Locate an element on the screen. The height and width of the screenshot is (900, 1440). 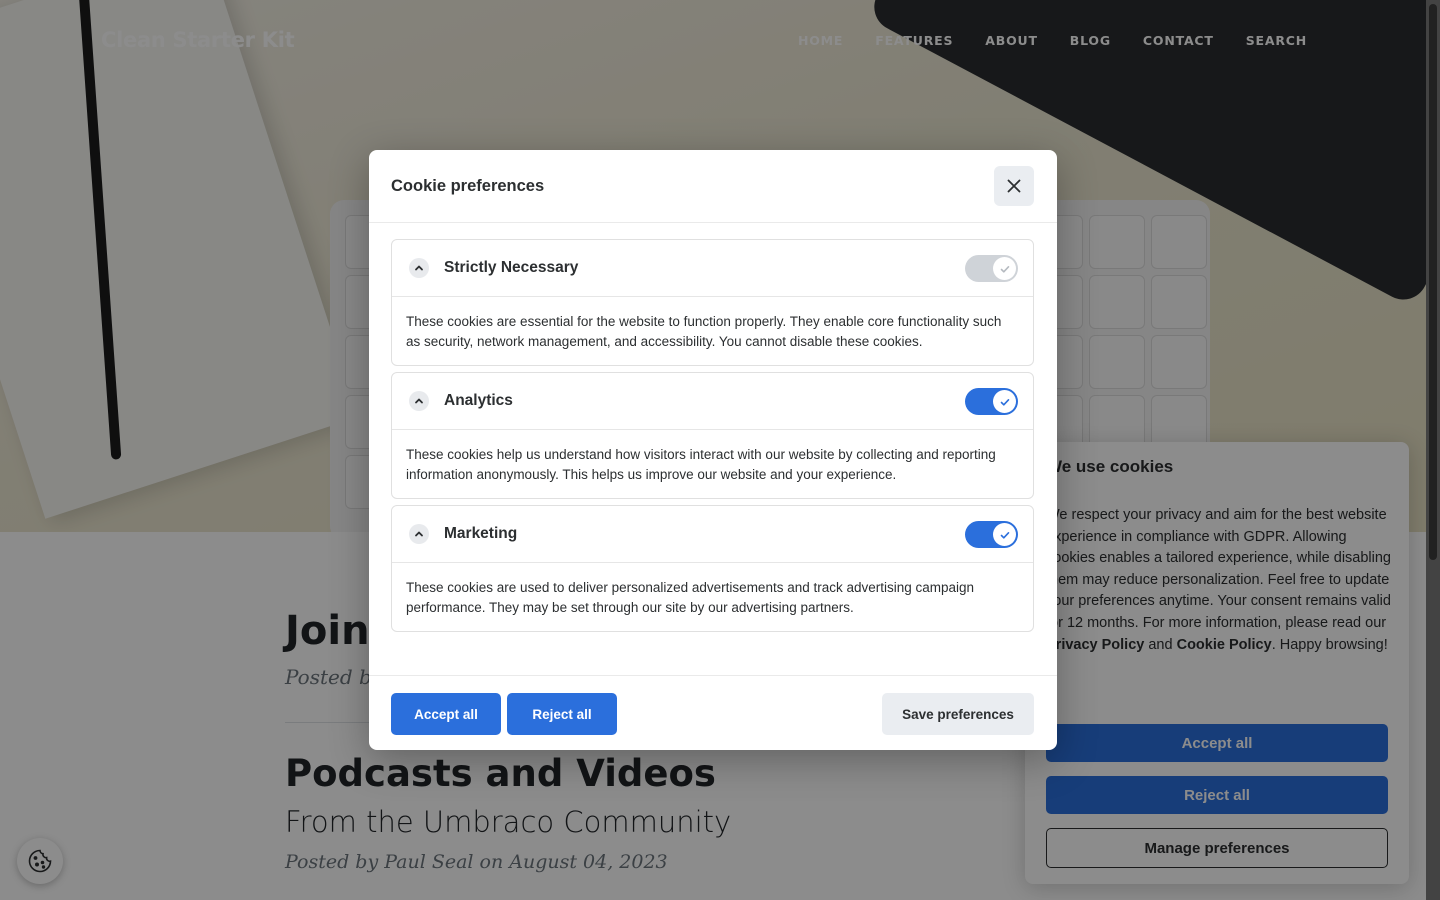
category-title: Analytics is located at coordinates (478, 400).